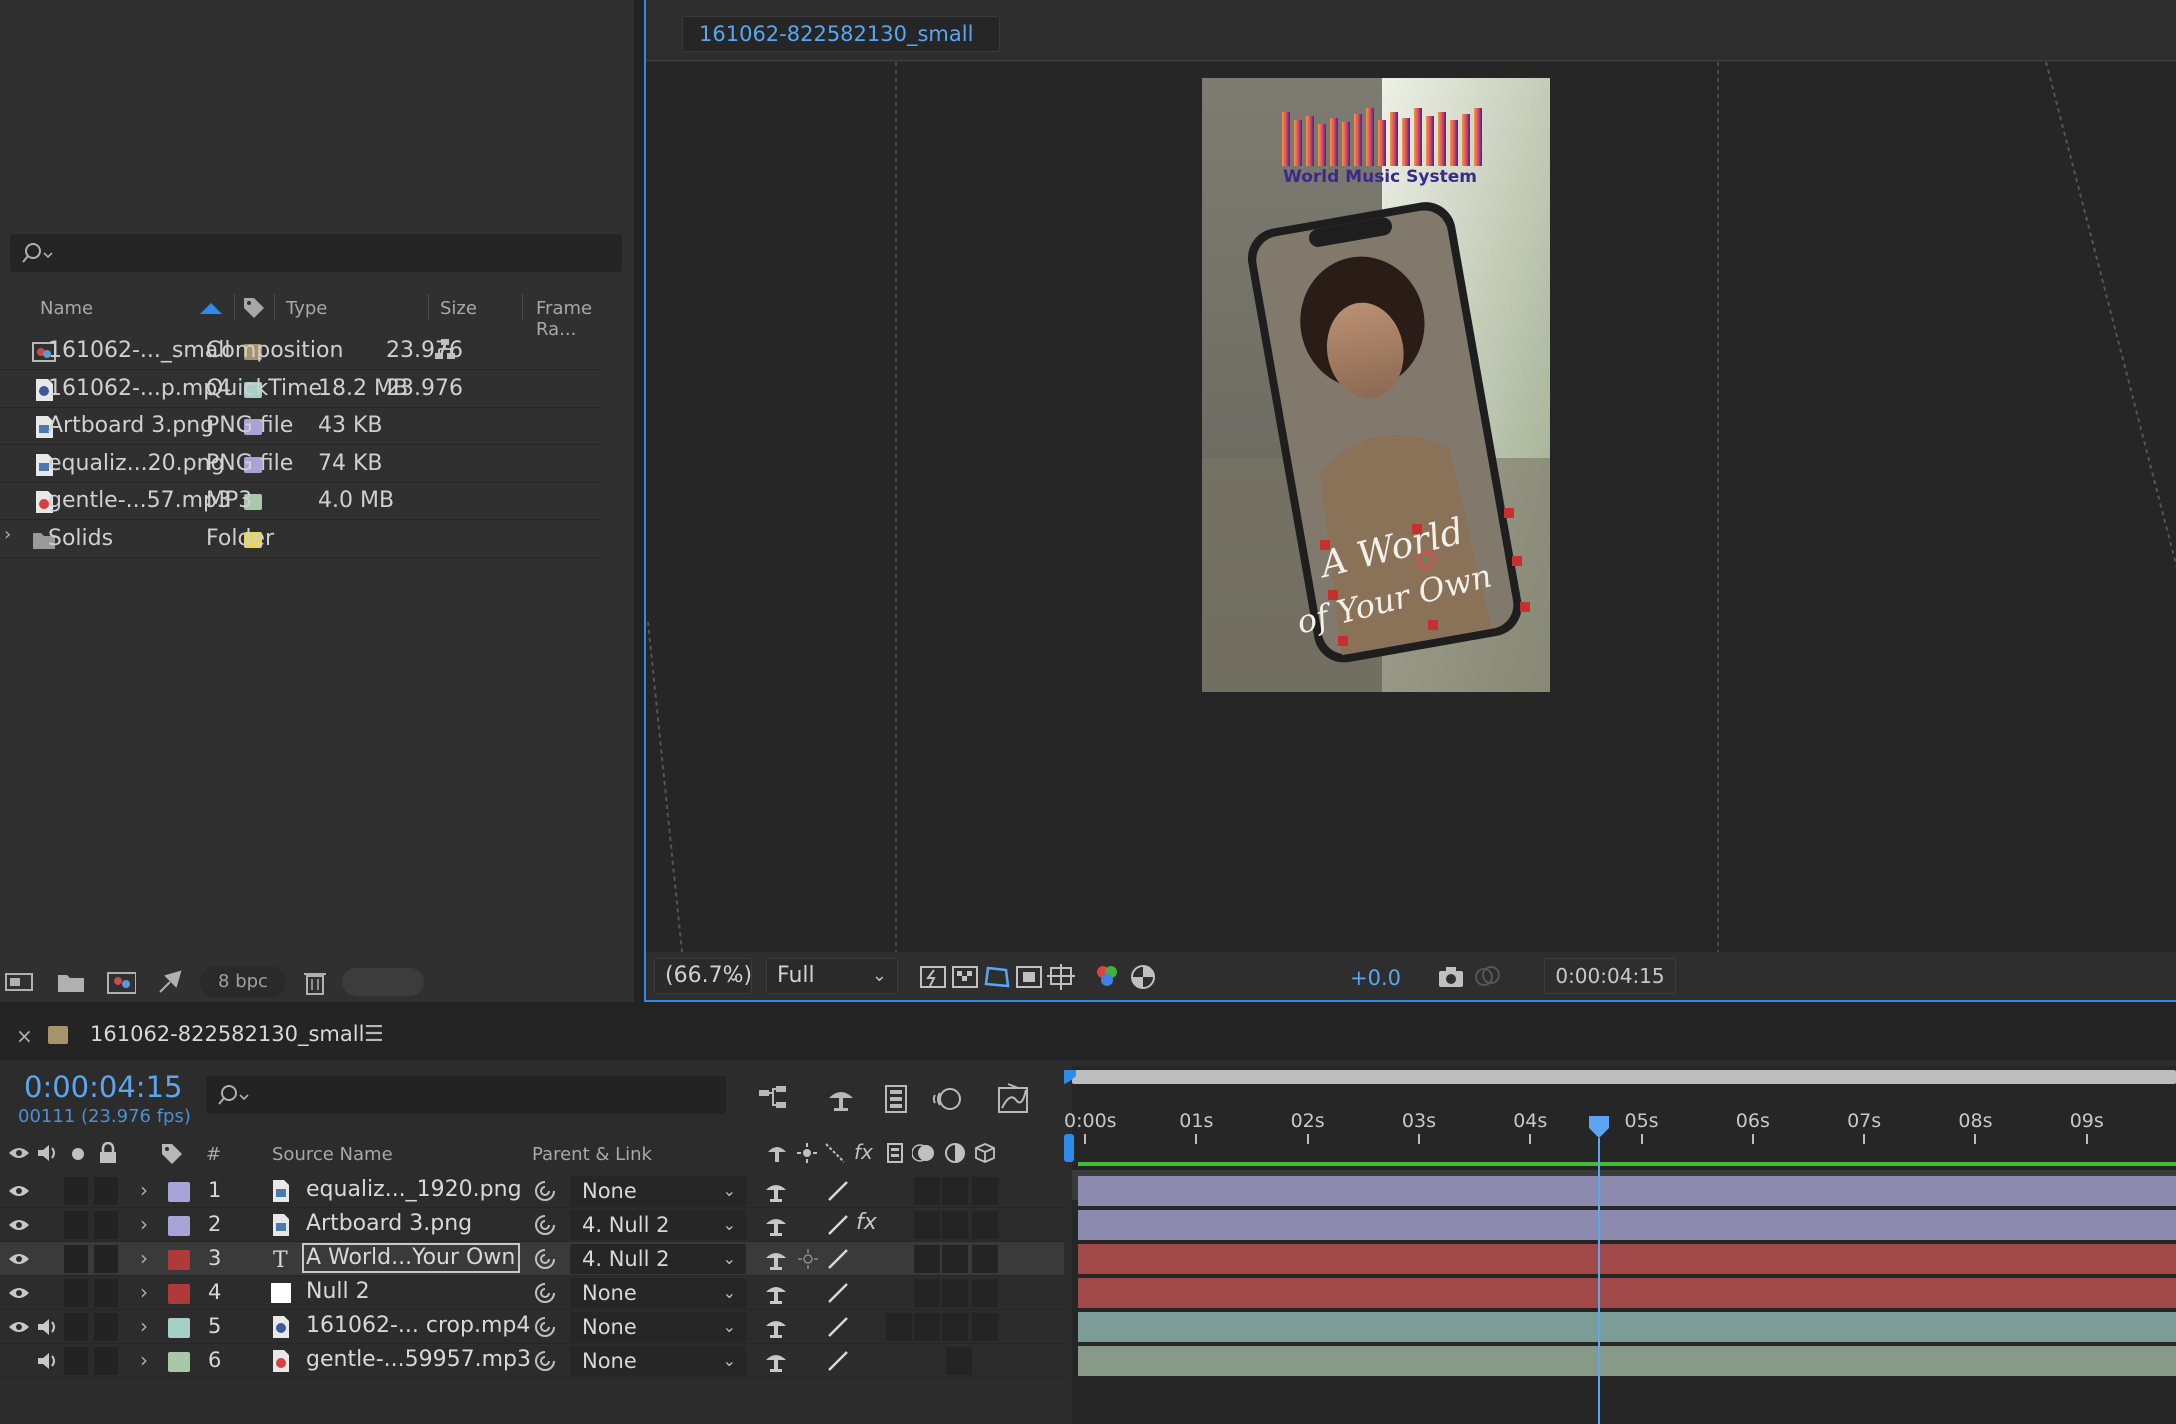 The width and height of the screenshot is (2176, 1424). I want to click on layer-row: › 2 Artboard 3.png 4. Null 2 ⌄ fx, so click(532, 1225).